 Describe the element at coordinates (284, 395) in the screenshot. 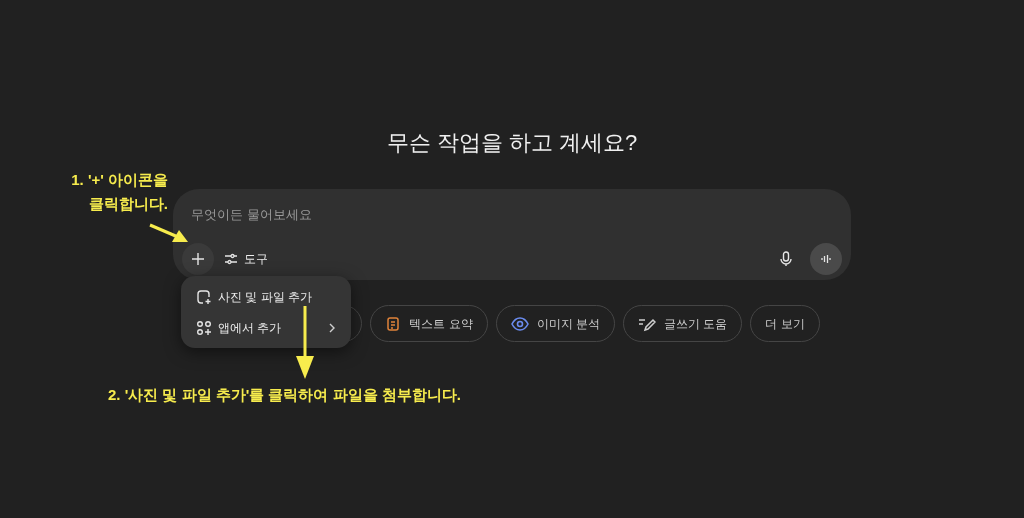

I see `annotation: 2. '사진 및 파일 추가'를 클릭하여 파일을 첨부합니다.` at that location.